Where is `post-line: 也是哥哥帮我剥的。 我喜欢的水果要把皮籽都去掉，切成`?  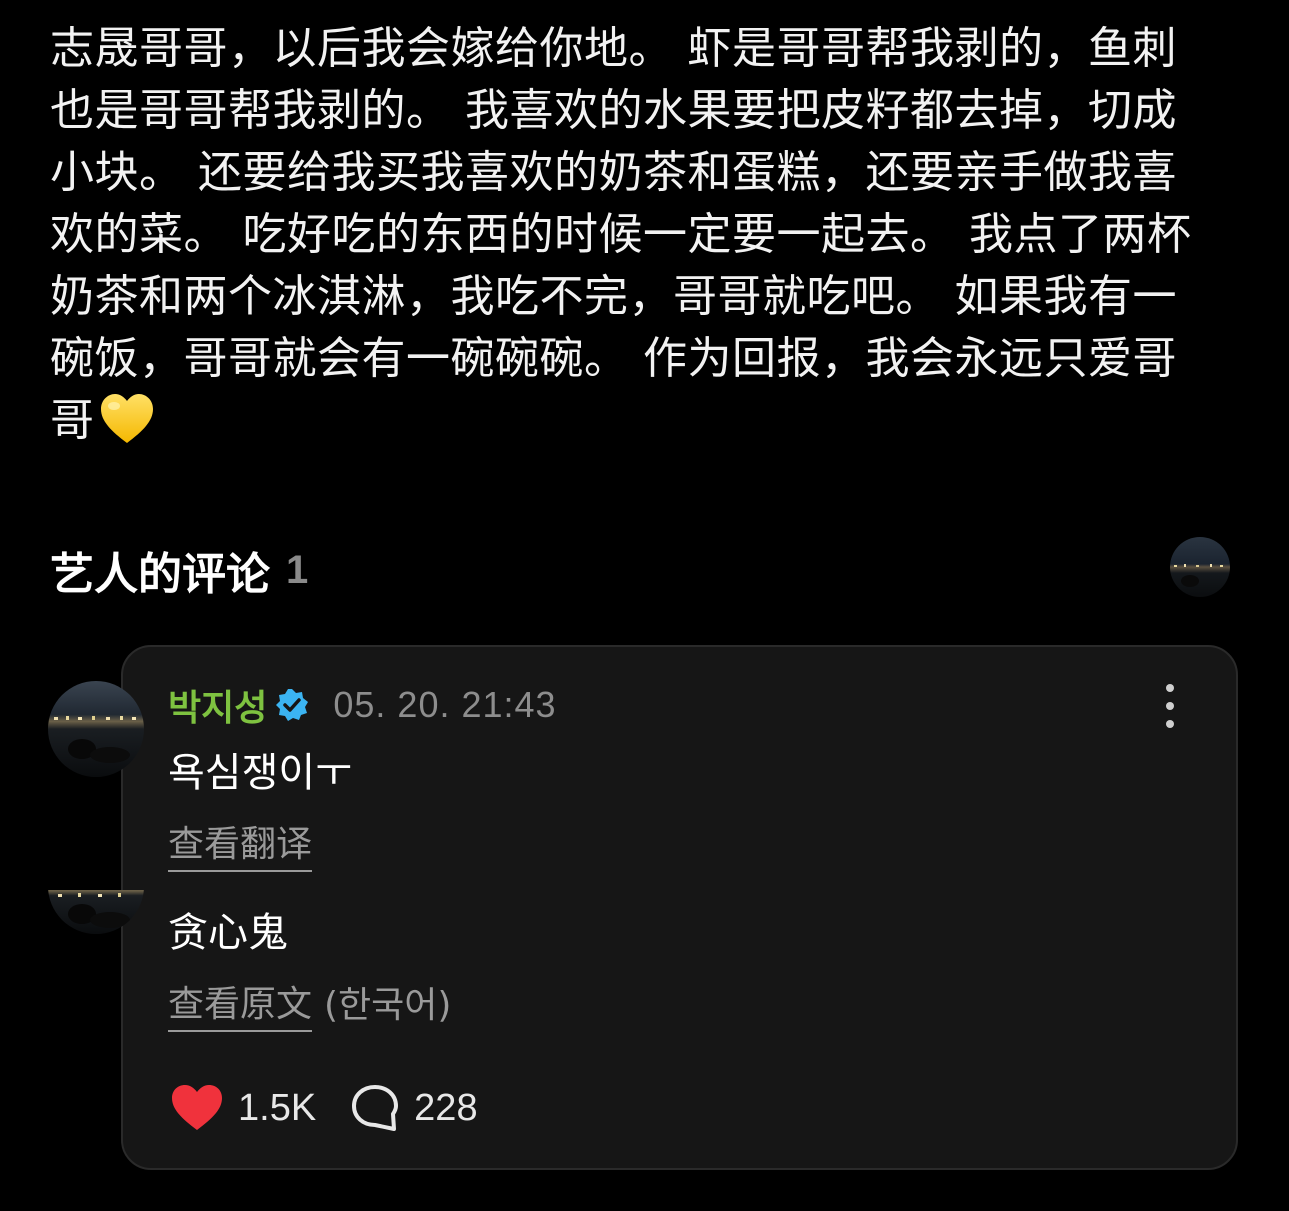 post-line: 也是哥哥帮我剥的。 我喜欢的水果要把皮籽都去掉，切成 is located at coordinates (613, 110).